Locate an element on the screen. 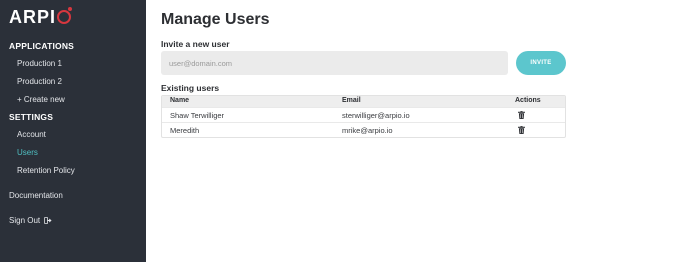 The height and width of the screenshot is (262, 688). sidebar-item-retention-policy: Retention Policy is located at coordinates (46, 170).